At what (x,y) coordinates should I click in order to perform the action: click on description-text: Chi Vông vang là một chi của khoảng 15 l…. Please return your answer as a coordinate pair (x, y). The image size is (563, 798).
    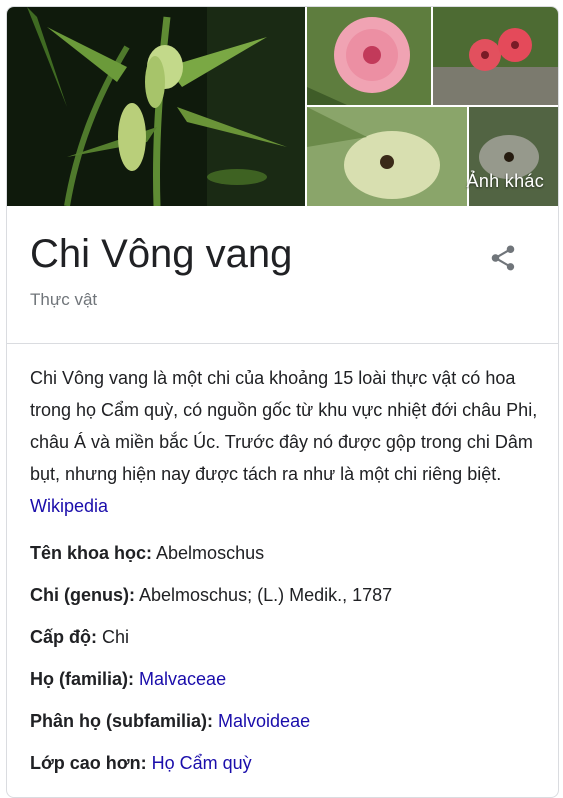
    Looking at the image, I should click on (284, 426).